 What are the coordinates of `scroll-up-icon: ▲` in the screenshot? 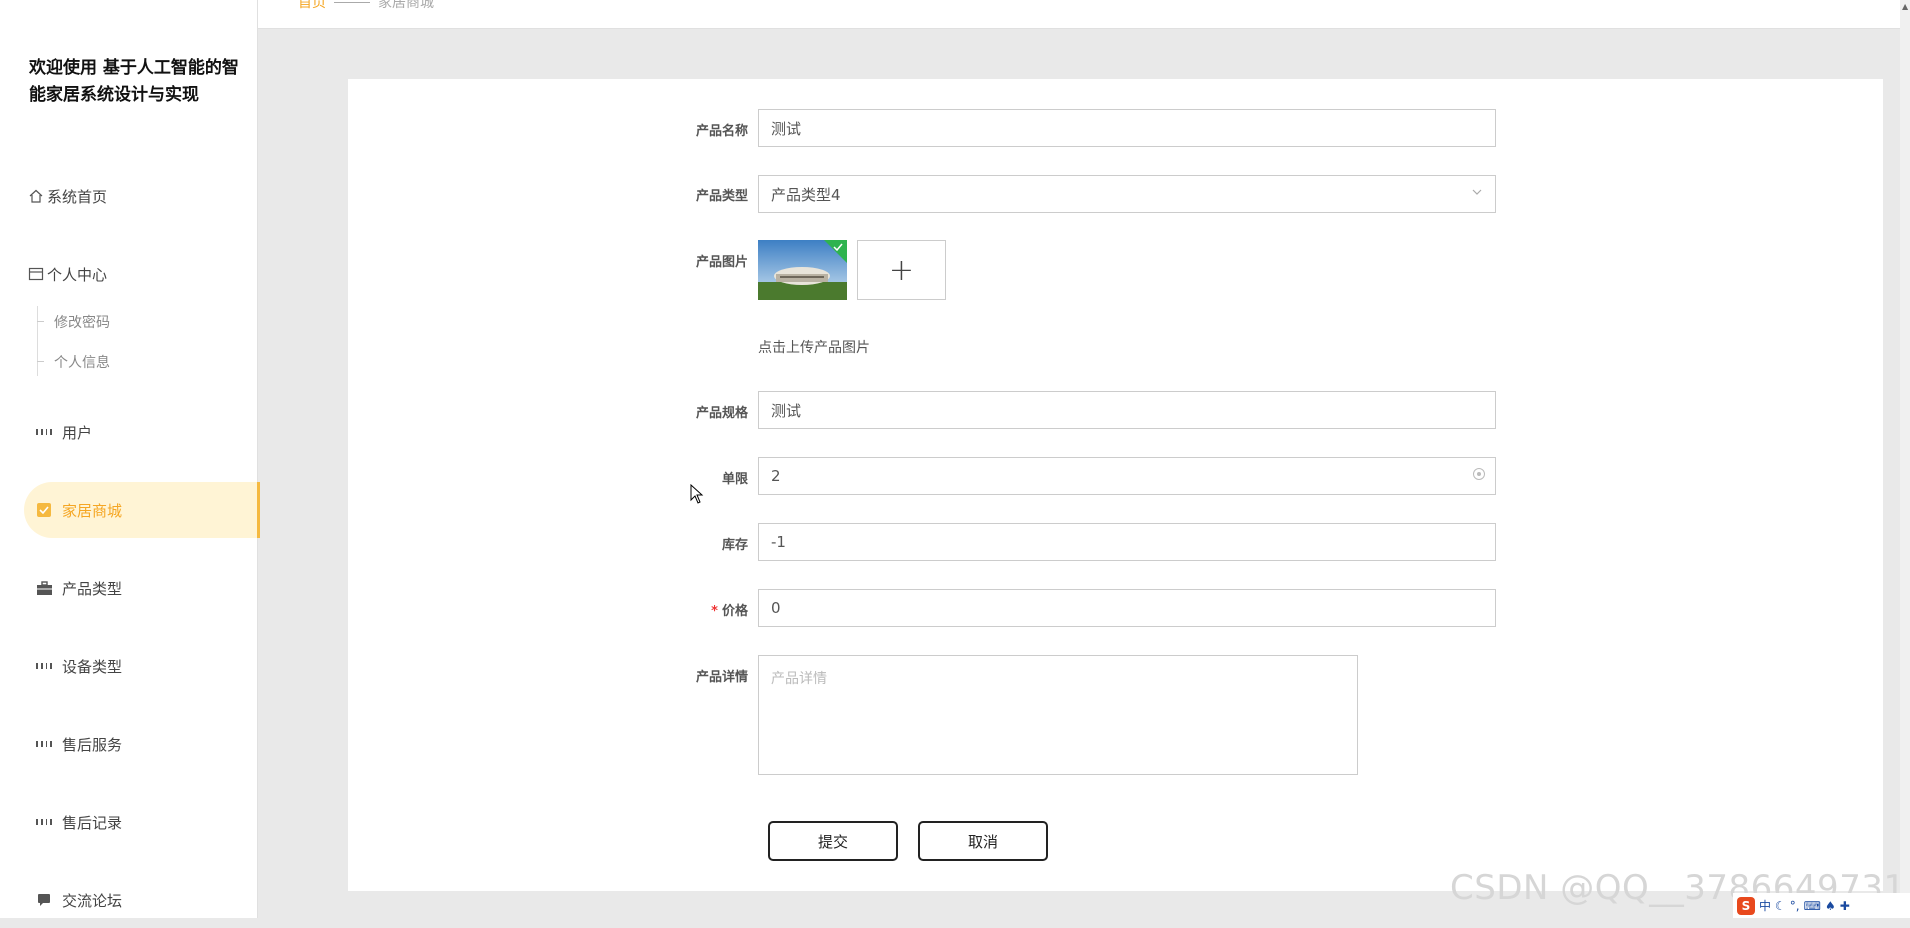 It's located at (1905, 6).